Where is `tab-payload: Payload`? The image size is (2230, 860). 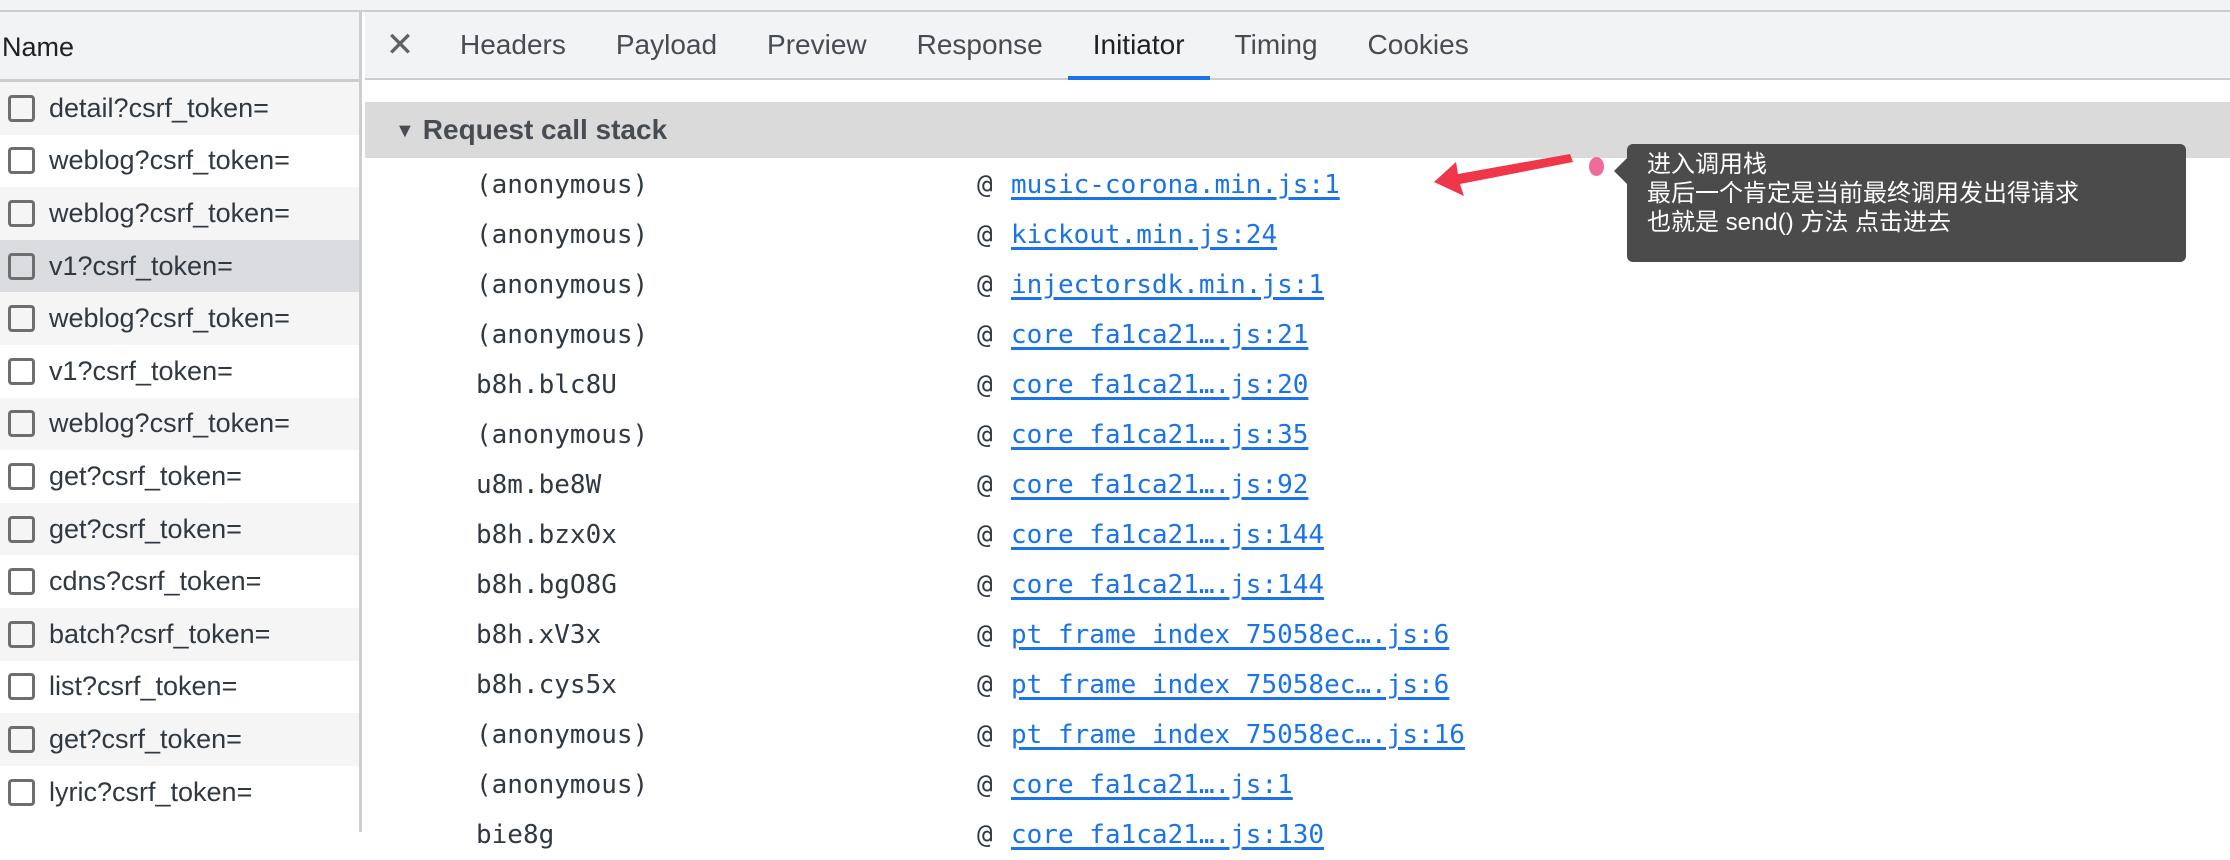 tab-payload: Payload is located at coordinates (666, 45).